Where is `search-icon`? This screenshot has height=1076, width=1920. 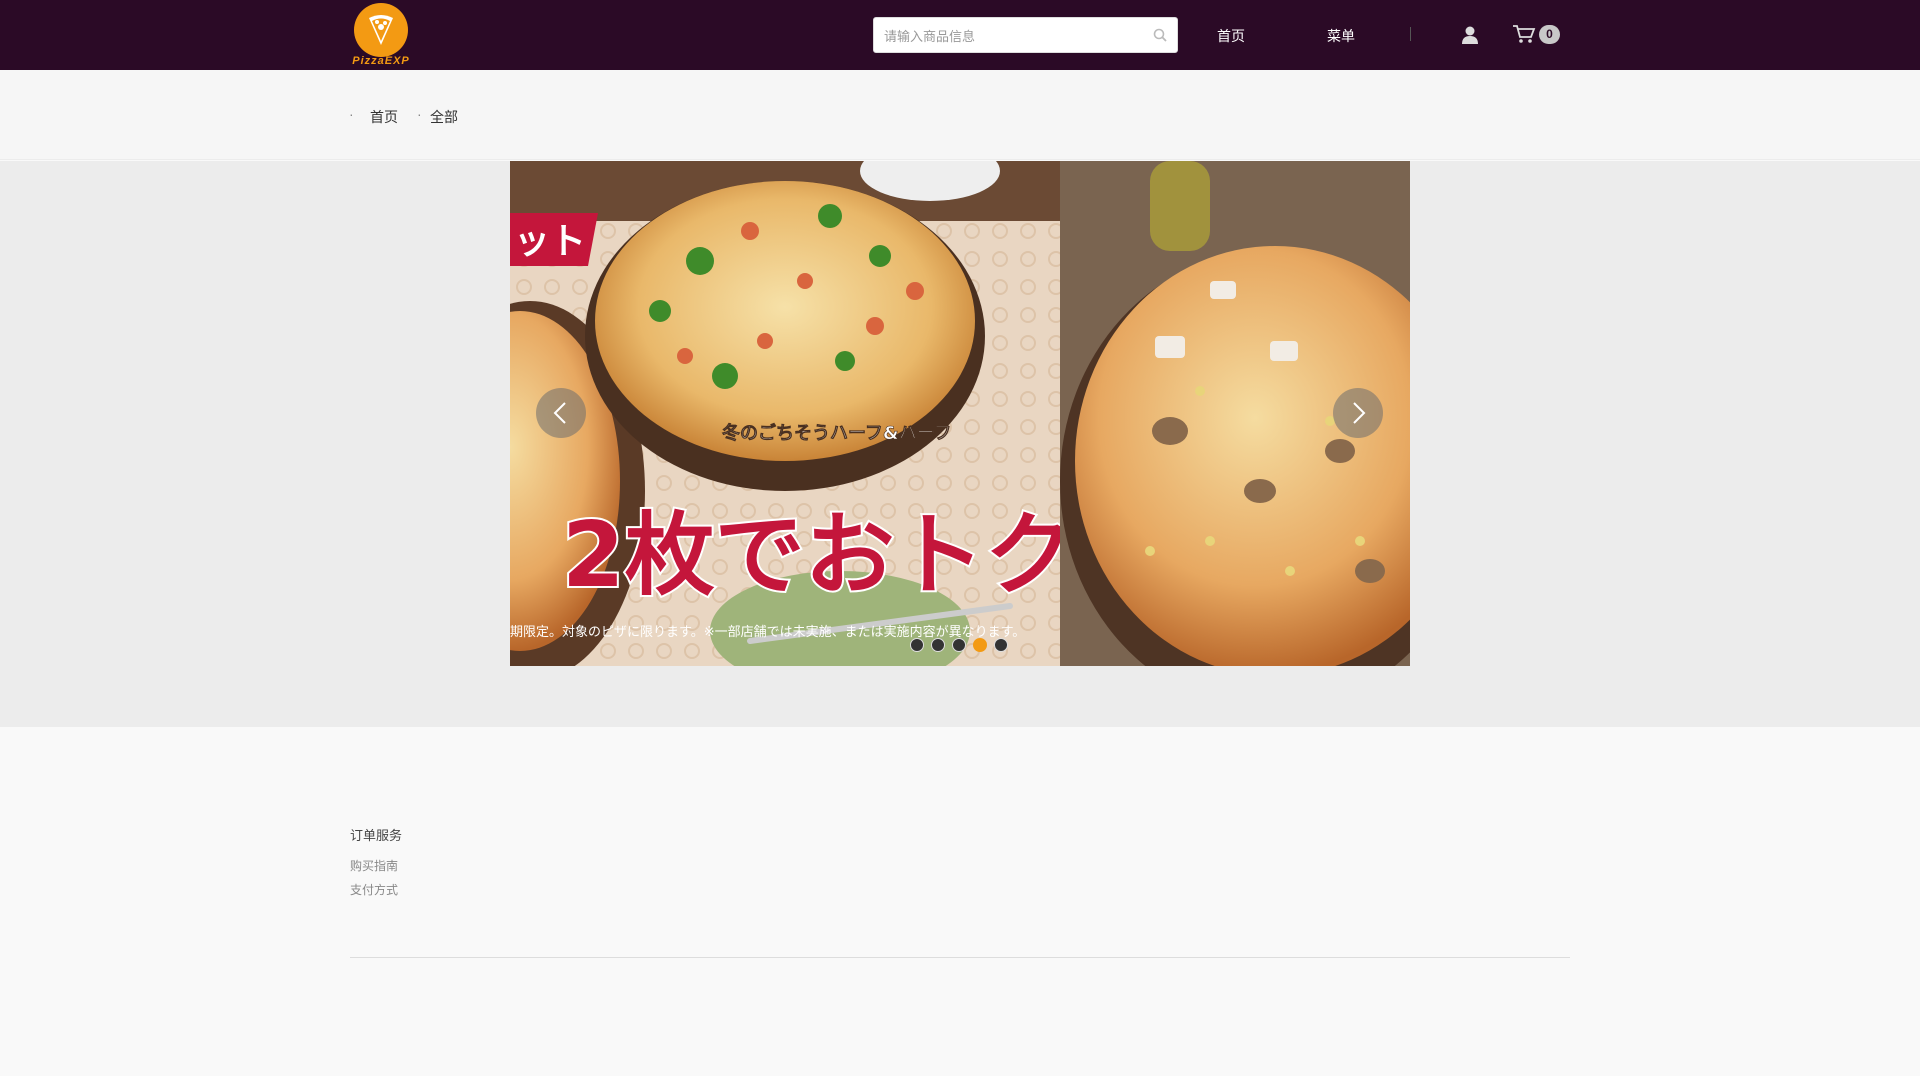
search-icon is located at coordinates (1160, 35).